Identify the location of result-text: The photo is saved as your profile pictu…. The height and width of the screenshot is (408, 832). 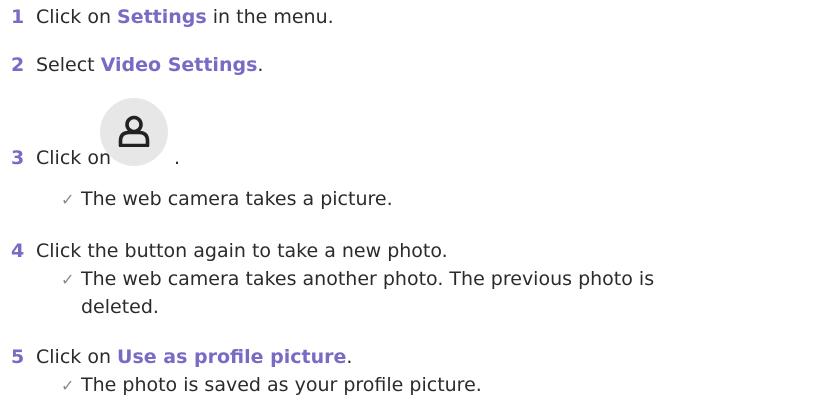
(281, 385).